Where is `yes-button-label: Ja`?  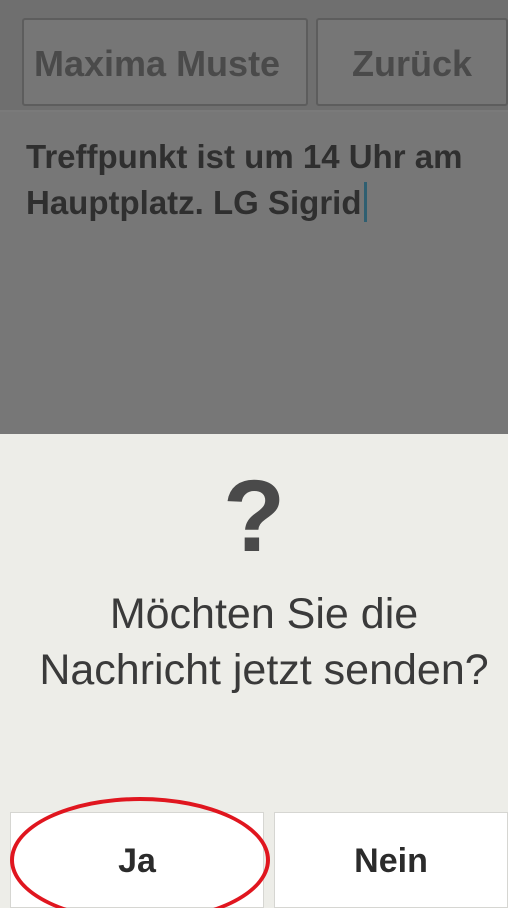
yes-button-label: Ja is located at coordinates (137, 861).